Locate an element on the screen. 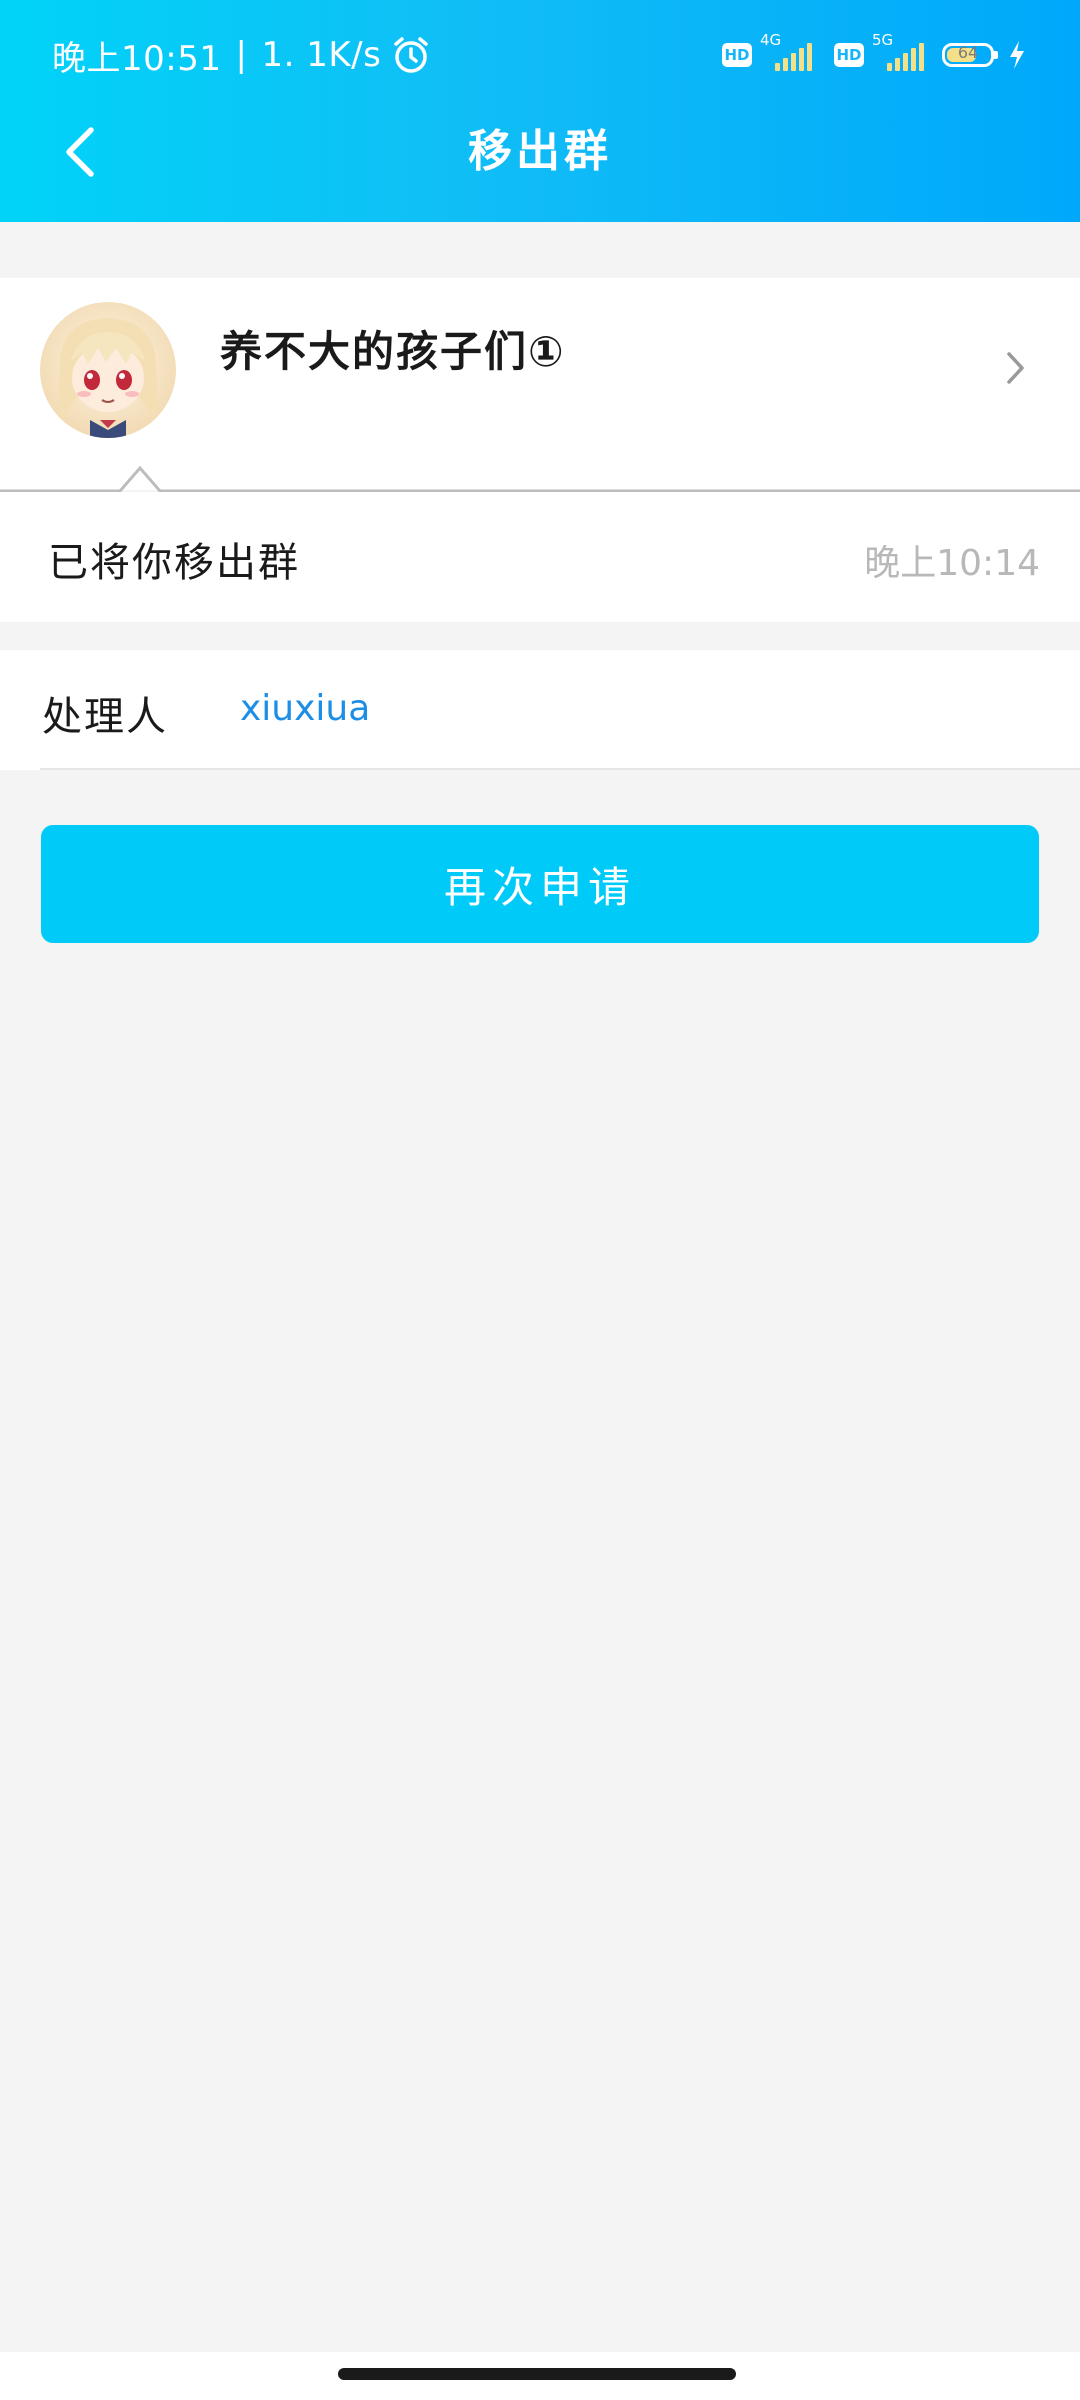 The image size is (1080, 2400). status-left: 晚上10:51 | 1. 1K/s is located at coordinates (241, 55).